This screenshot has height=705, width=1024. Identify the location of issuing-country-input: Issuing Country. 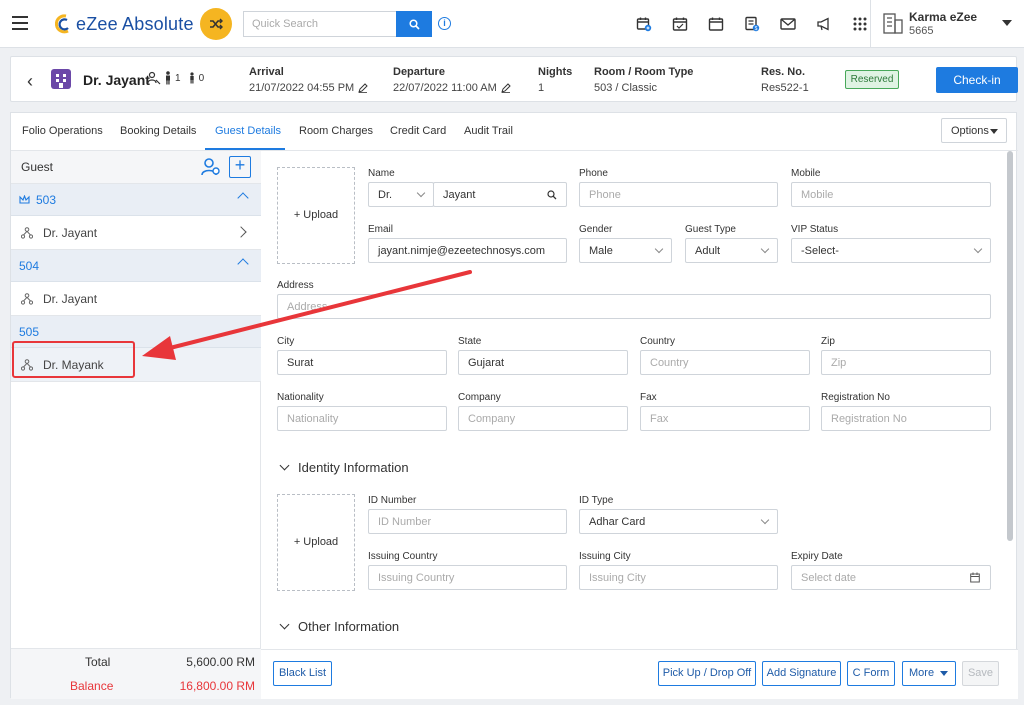
(467, 577).